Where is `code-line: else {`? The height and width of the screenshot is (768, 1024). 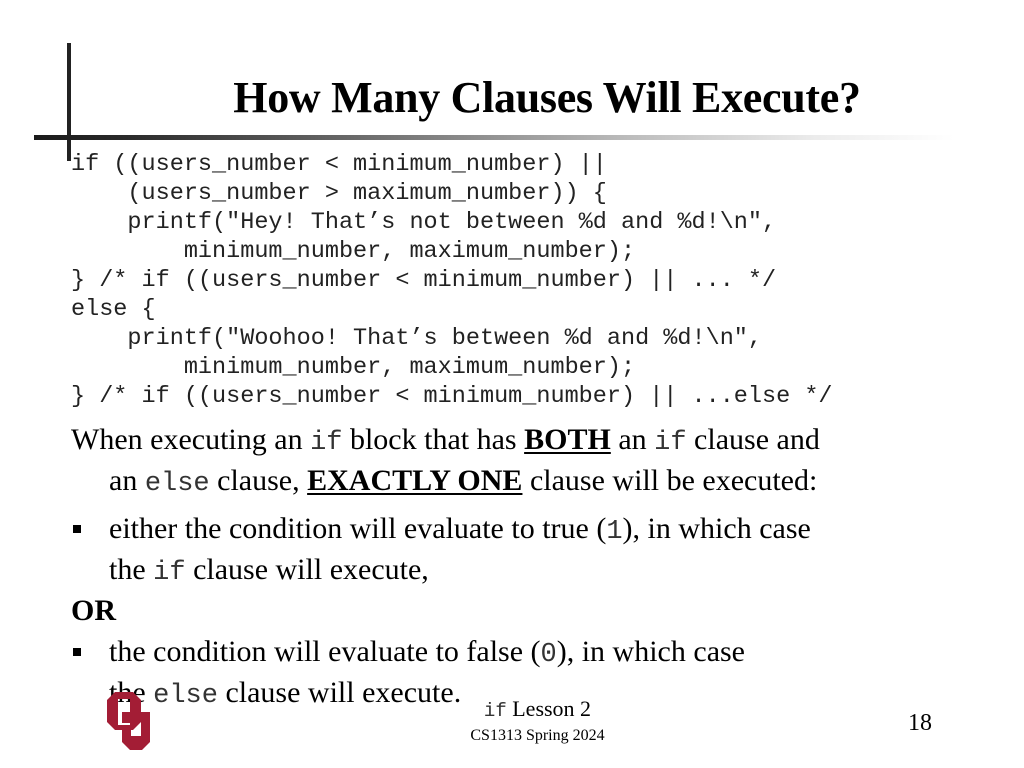 code-line: else { is located at coordinates (113, 309).